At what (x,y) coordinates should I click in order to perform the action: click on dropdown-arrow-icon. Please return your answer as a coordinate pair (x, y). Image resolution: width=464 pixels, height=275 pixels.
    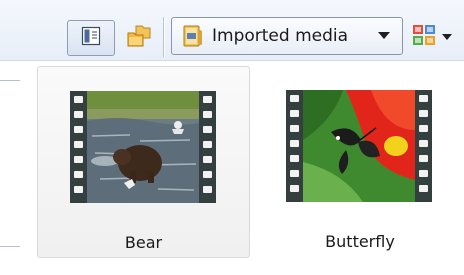
    Looking at the image, I should click on (384, 36).